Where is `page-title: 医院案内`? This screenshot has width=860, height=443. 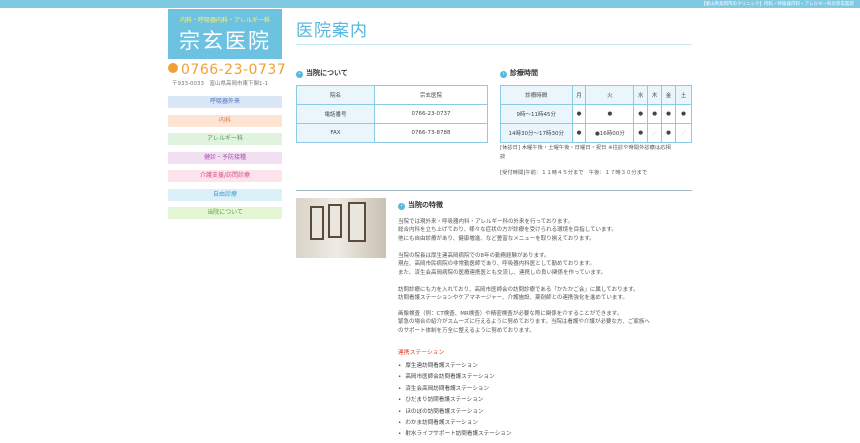
page-title: 医院案内 is located at coordinates (332, 31).